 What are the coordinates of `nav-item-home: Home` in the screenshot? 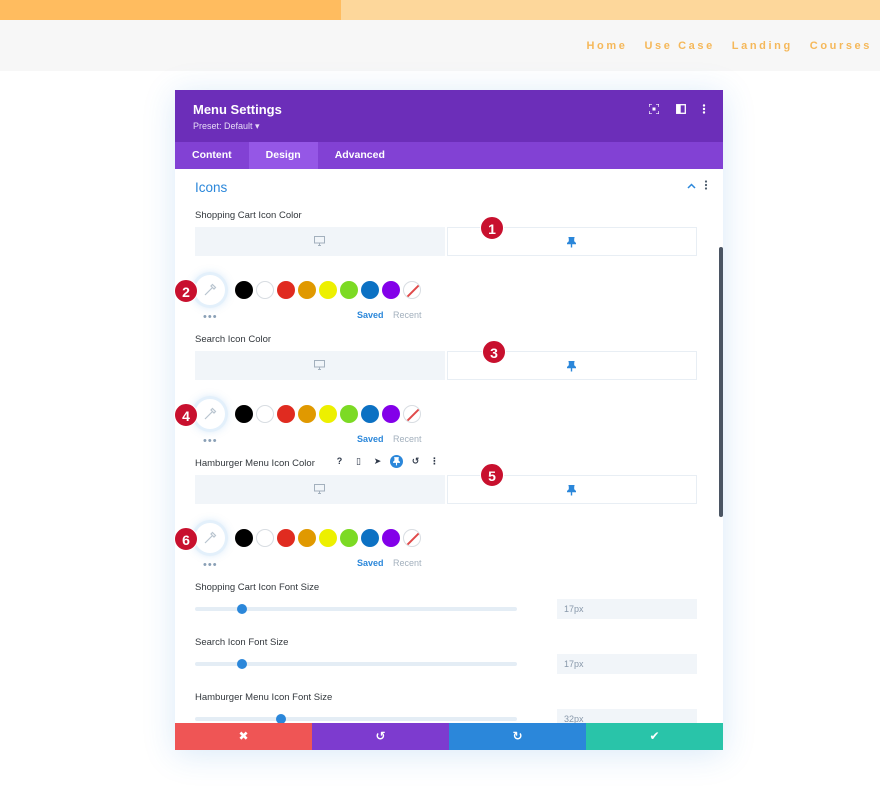 It's located at (606, 46).